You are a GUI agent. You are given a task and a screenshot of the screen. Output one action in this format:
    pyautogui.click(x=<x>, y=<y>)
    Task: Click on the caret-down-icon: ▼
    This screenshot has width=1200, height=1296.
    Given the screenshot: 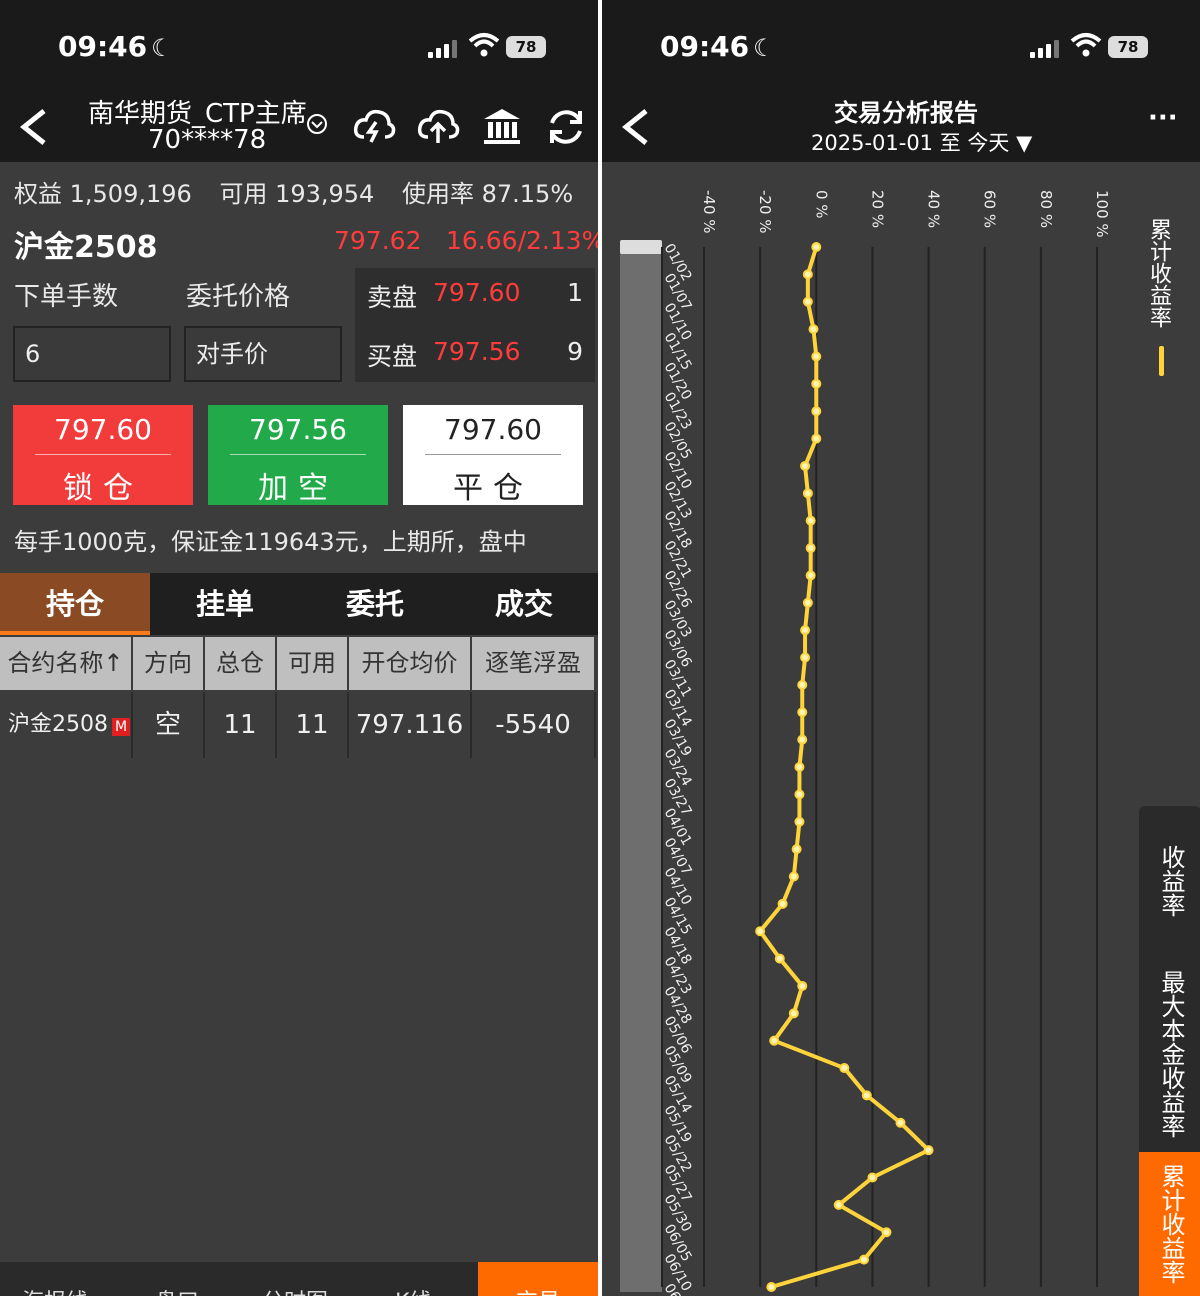 What is the action you would take?
    pyautogui.click(x=1024, y=143)
    